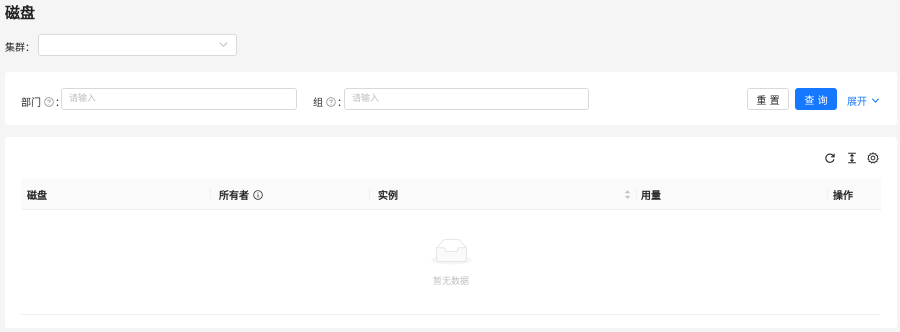 The height and width of the screenshot is (332, 900). Describe the element at coordinates (450, 282) in the screenshot. I see `empty-text: 暂无数据` at that location.